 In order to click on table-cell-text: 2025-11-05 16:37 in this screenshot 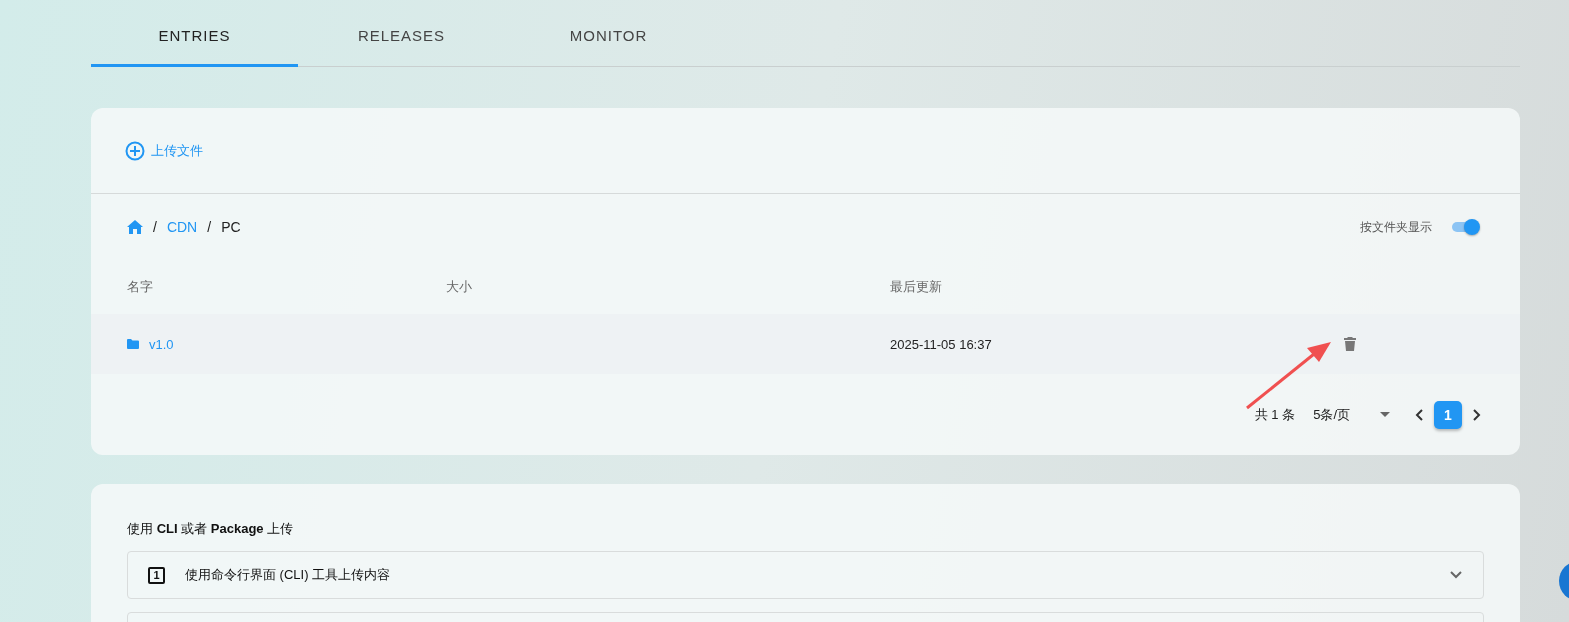, I will do `click(941, 344)`.